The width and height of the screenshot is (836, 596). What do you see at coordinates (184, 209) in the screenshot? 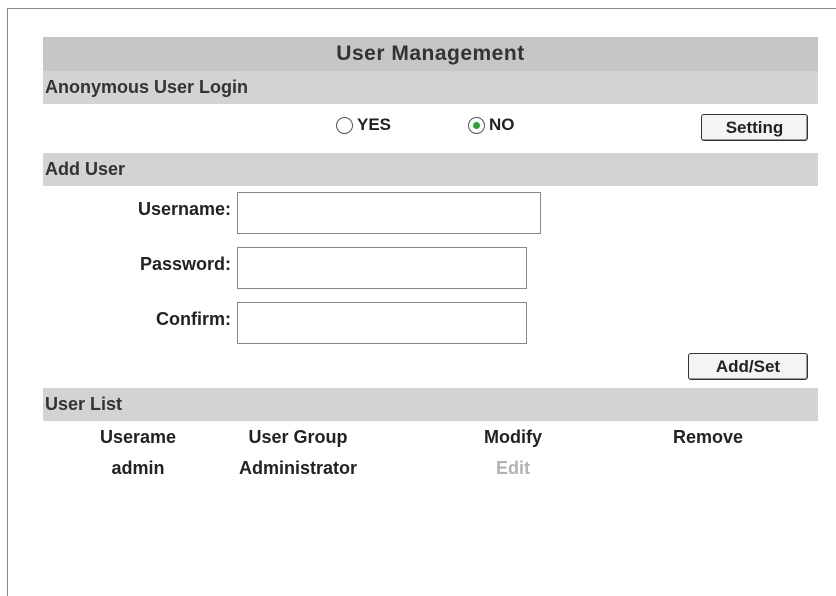
I see `username-label: Username:` at bounding box center [184, 209].